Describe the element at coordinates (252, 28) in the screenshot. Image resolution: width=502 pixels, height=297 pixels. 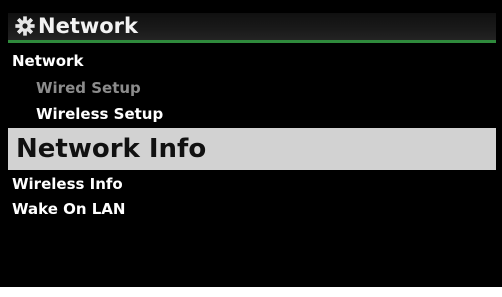
I see `title-bar: Network` at that location.